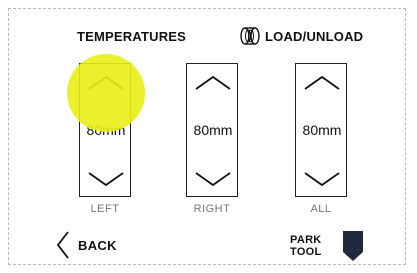 The height and width of the screenshot is (273, 417). What do you see at coordinates (106, 179) in the screenshot?
I see `left-decrease-chevron-down-icon` at bounding box center [106, 179].